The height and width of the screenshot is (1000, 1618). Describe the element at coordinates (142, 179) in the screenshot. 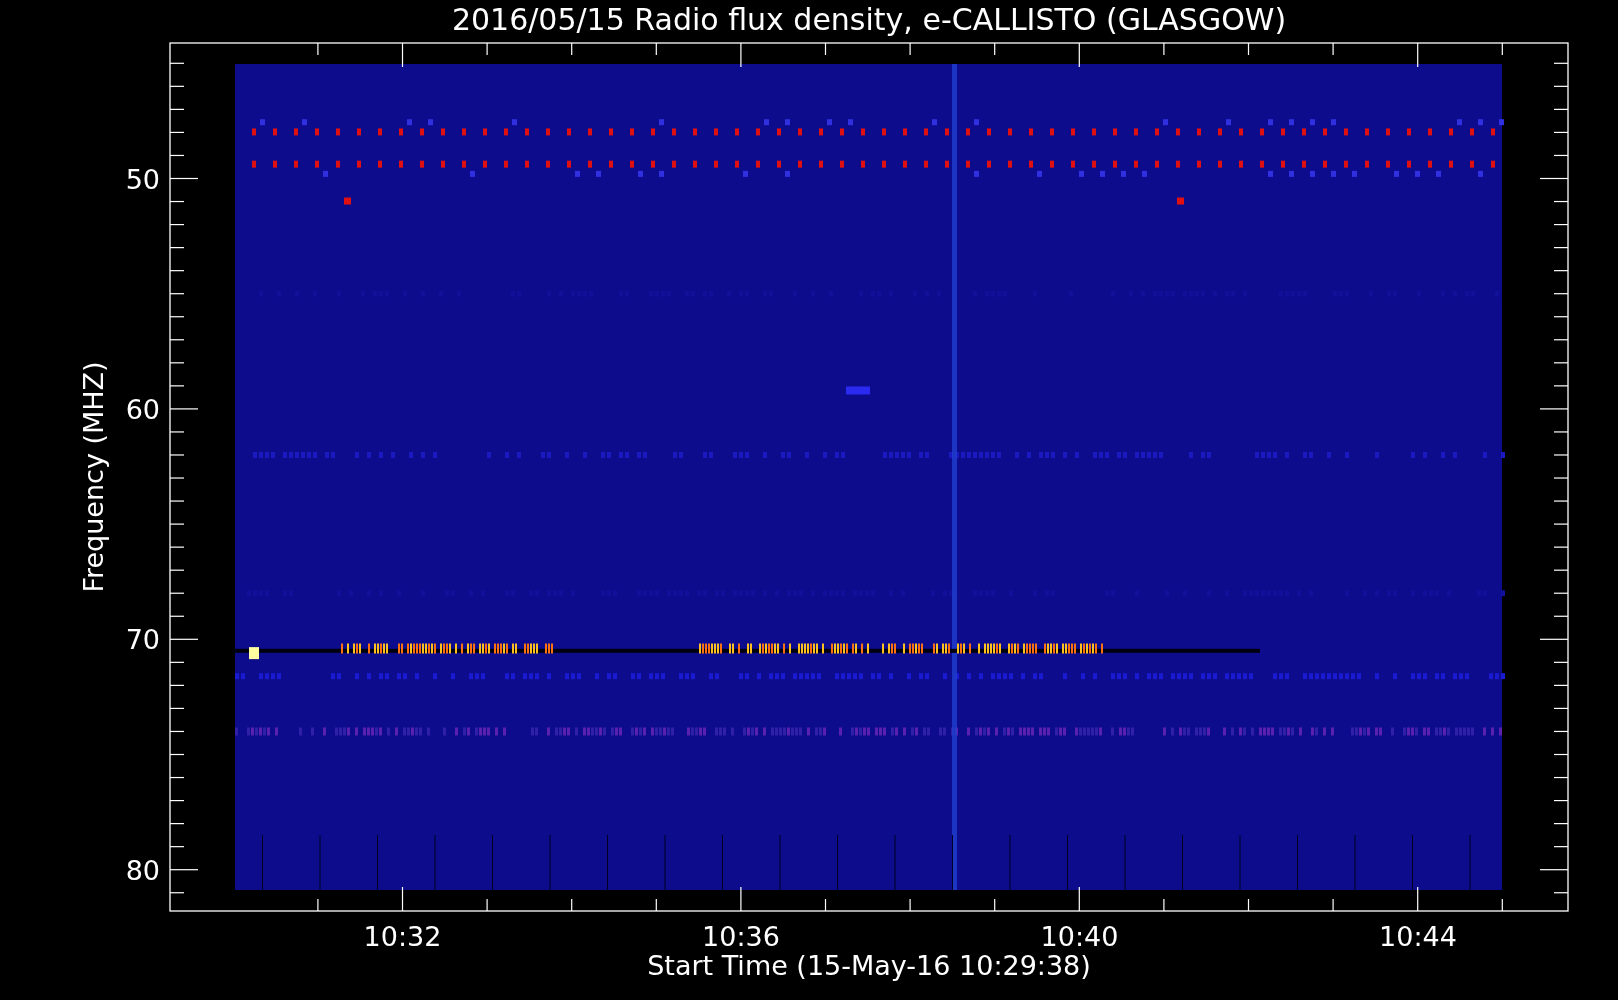

I see `y-tick-label: 50` at that location.